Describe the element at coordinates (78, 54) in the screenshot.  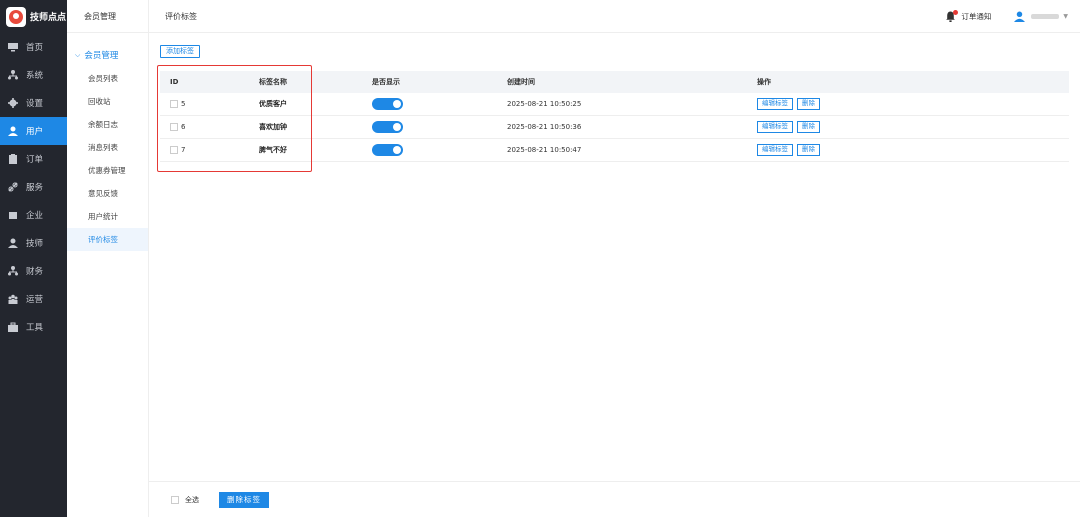
I see `chevron-down-icon: ⌵` at that location.